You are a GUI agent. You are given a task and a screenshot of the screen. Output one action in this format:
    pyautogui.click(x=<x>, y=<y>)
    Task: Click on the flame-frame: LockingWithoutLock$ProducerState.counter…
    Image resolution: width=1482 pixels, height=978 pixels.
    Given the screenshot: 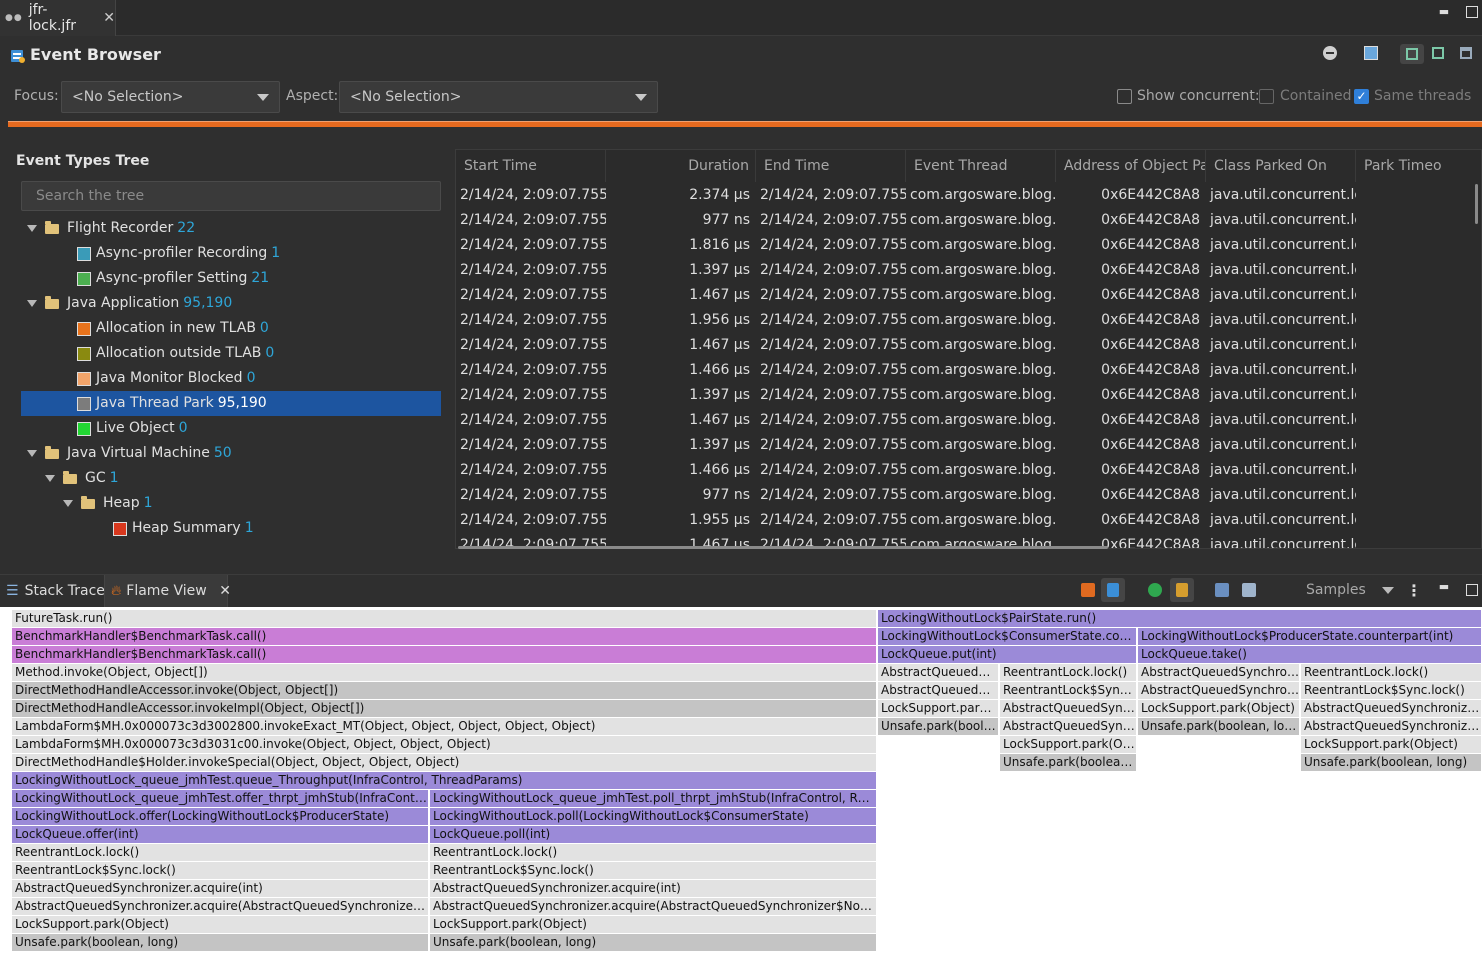 What is the action you would take?
    pyautogui.click(x=1310, y=636)
    